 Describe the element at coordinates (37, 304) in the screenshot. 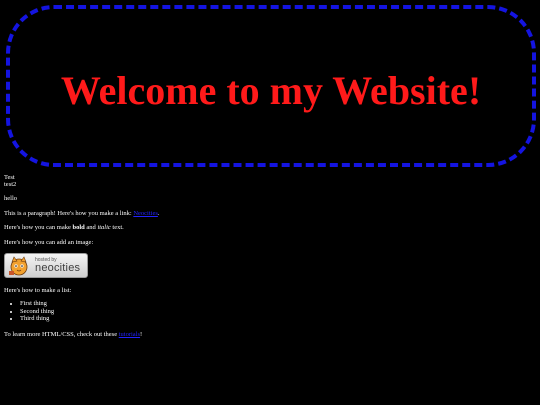

I see `list-item: First thing` at that location.